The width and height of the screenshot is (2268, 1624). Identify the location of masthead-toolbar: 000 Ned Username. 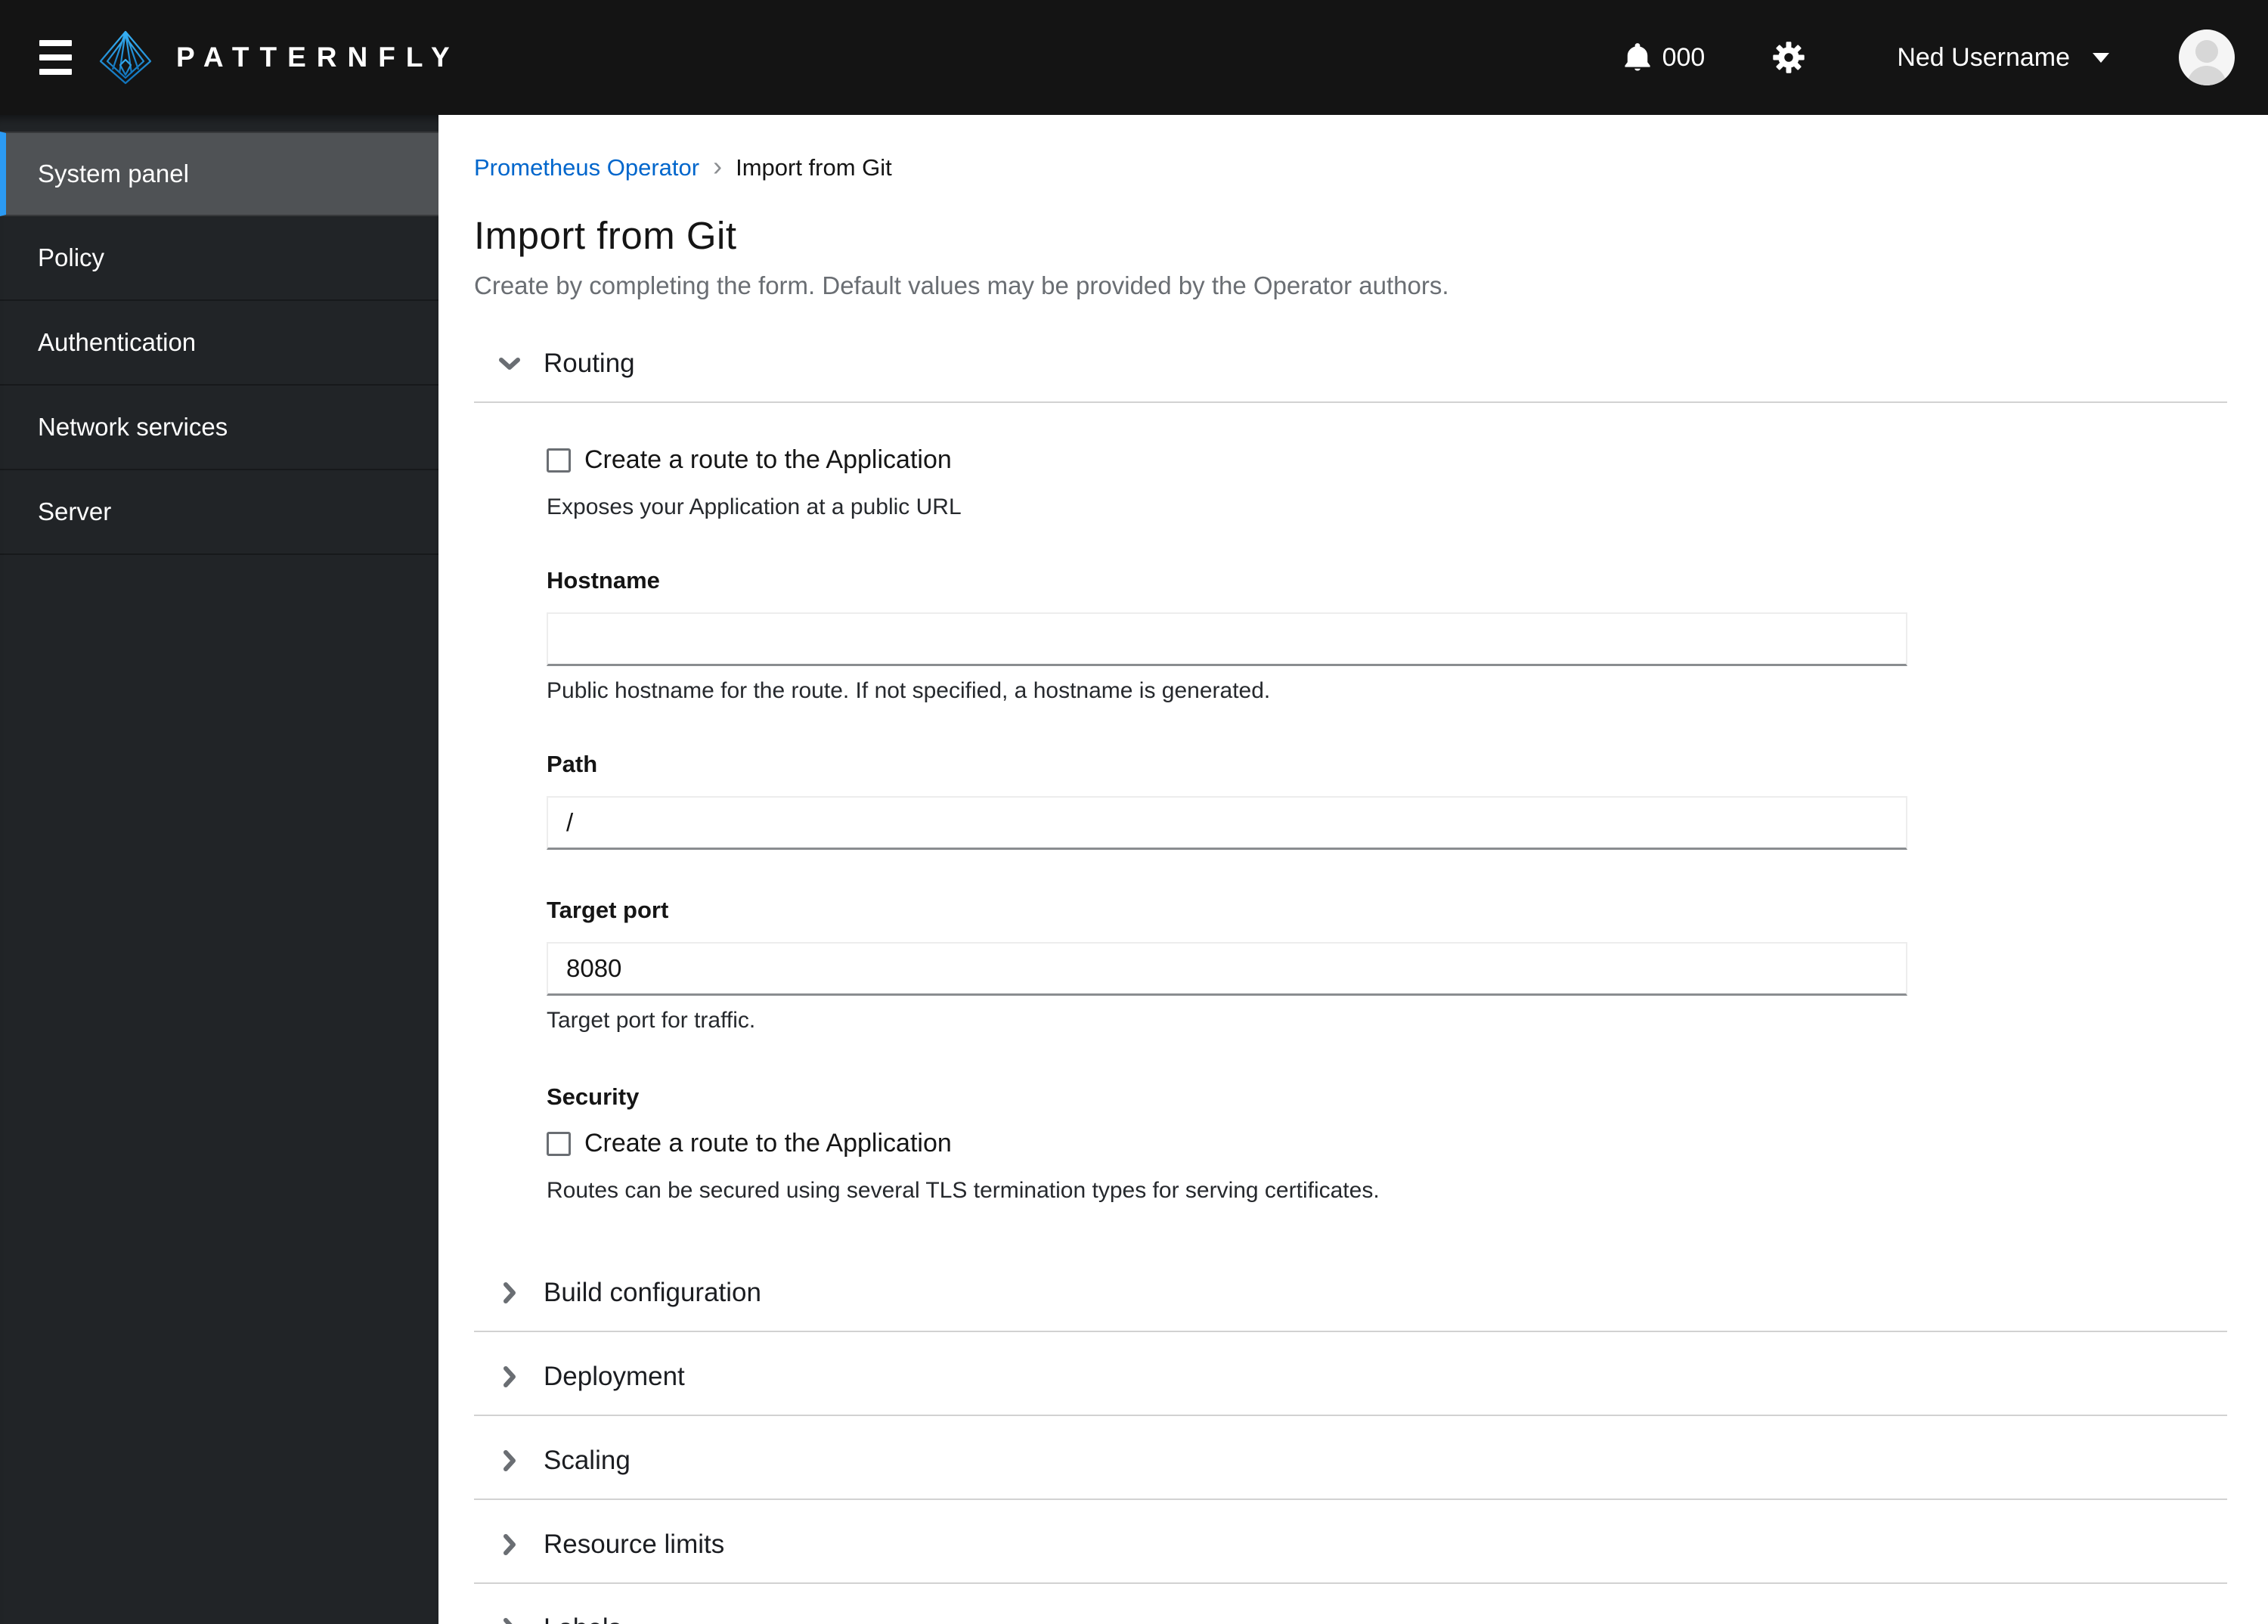
(1929, 57).